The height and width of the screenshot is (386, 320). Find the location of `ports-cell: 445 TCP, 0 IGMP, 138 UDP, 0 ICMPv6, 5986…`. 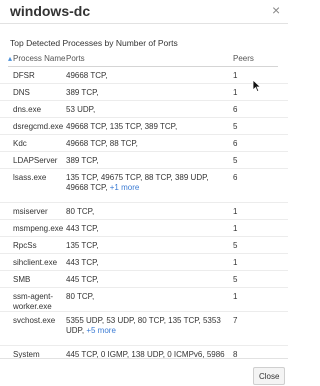

ports-cell: 445 TCP, 0 IGMP, 138 UDP, 0 ICMPv6, 5986… is located at coordinates (146, 354).